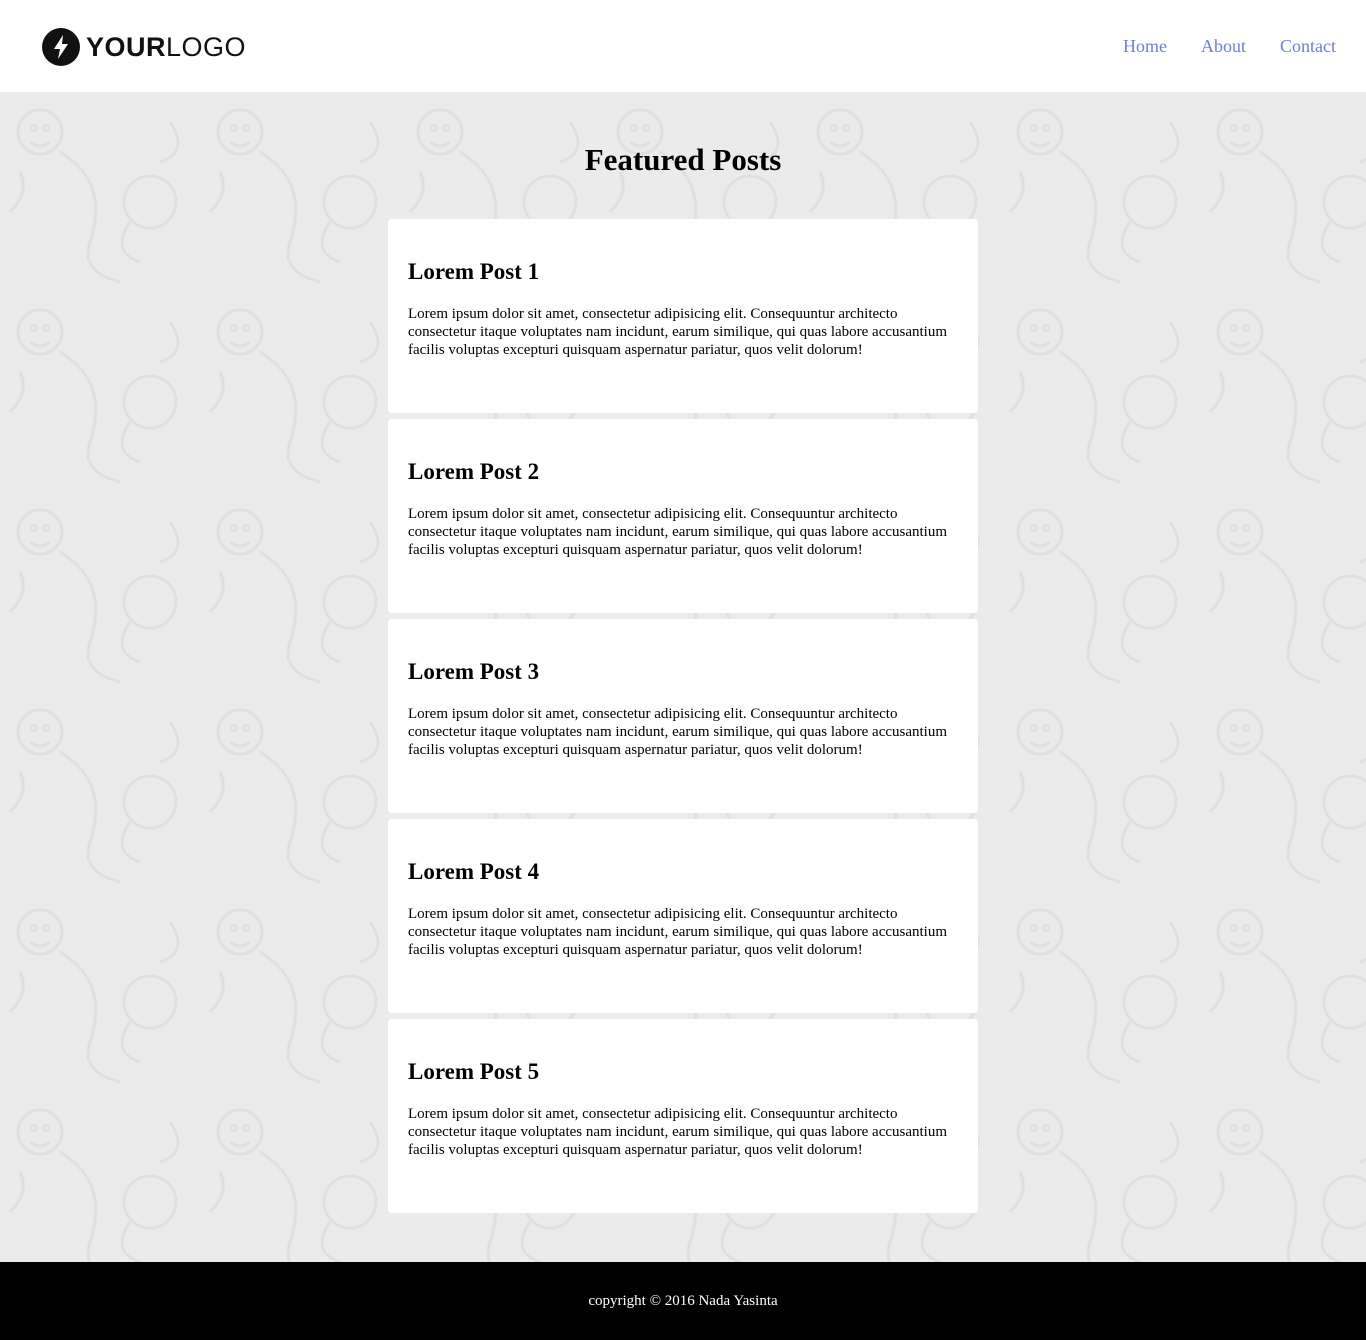 The height and width of the screenshot is (1340, 1366). What do you see at coordinates (683, 159) in the screenshot?
I see `page-title: Featured Posts` at bounding box center [683, 159].